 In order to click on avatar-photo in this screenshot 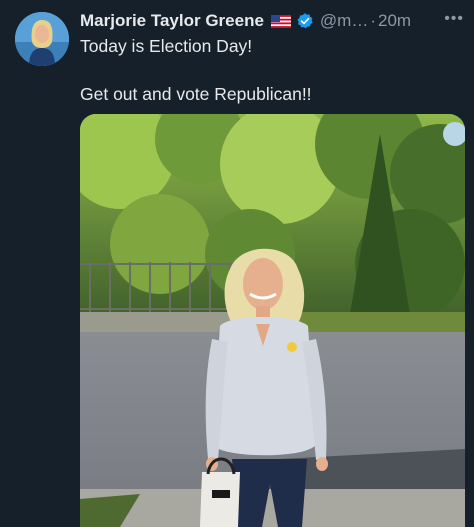, I will do `click(42, 39)`.